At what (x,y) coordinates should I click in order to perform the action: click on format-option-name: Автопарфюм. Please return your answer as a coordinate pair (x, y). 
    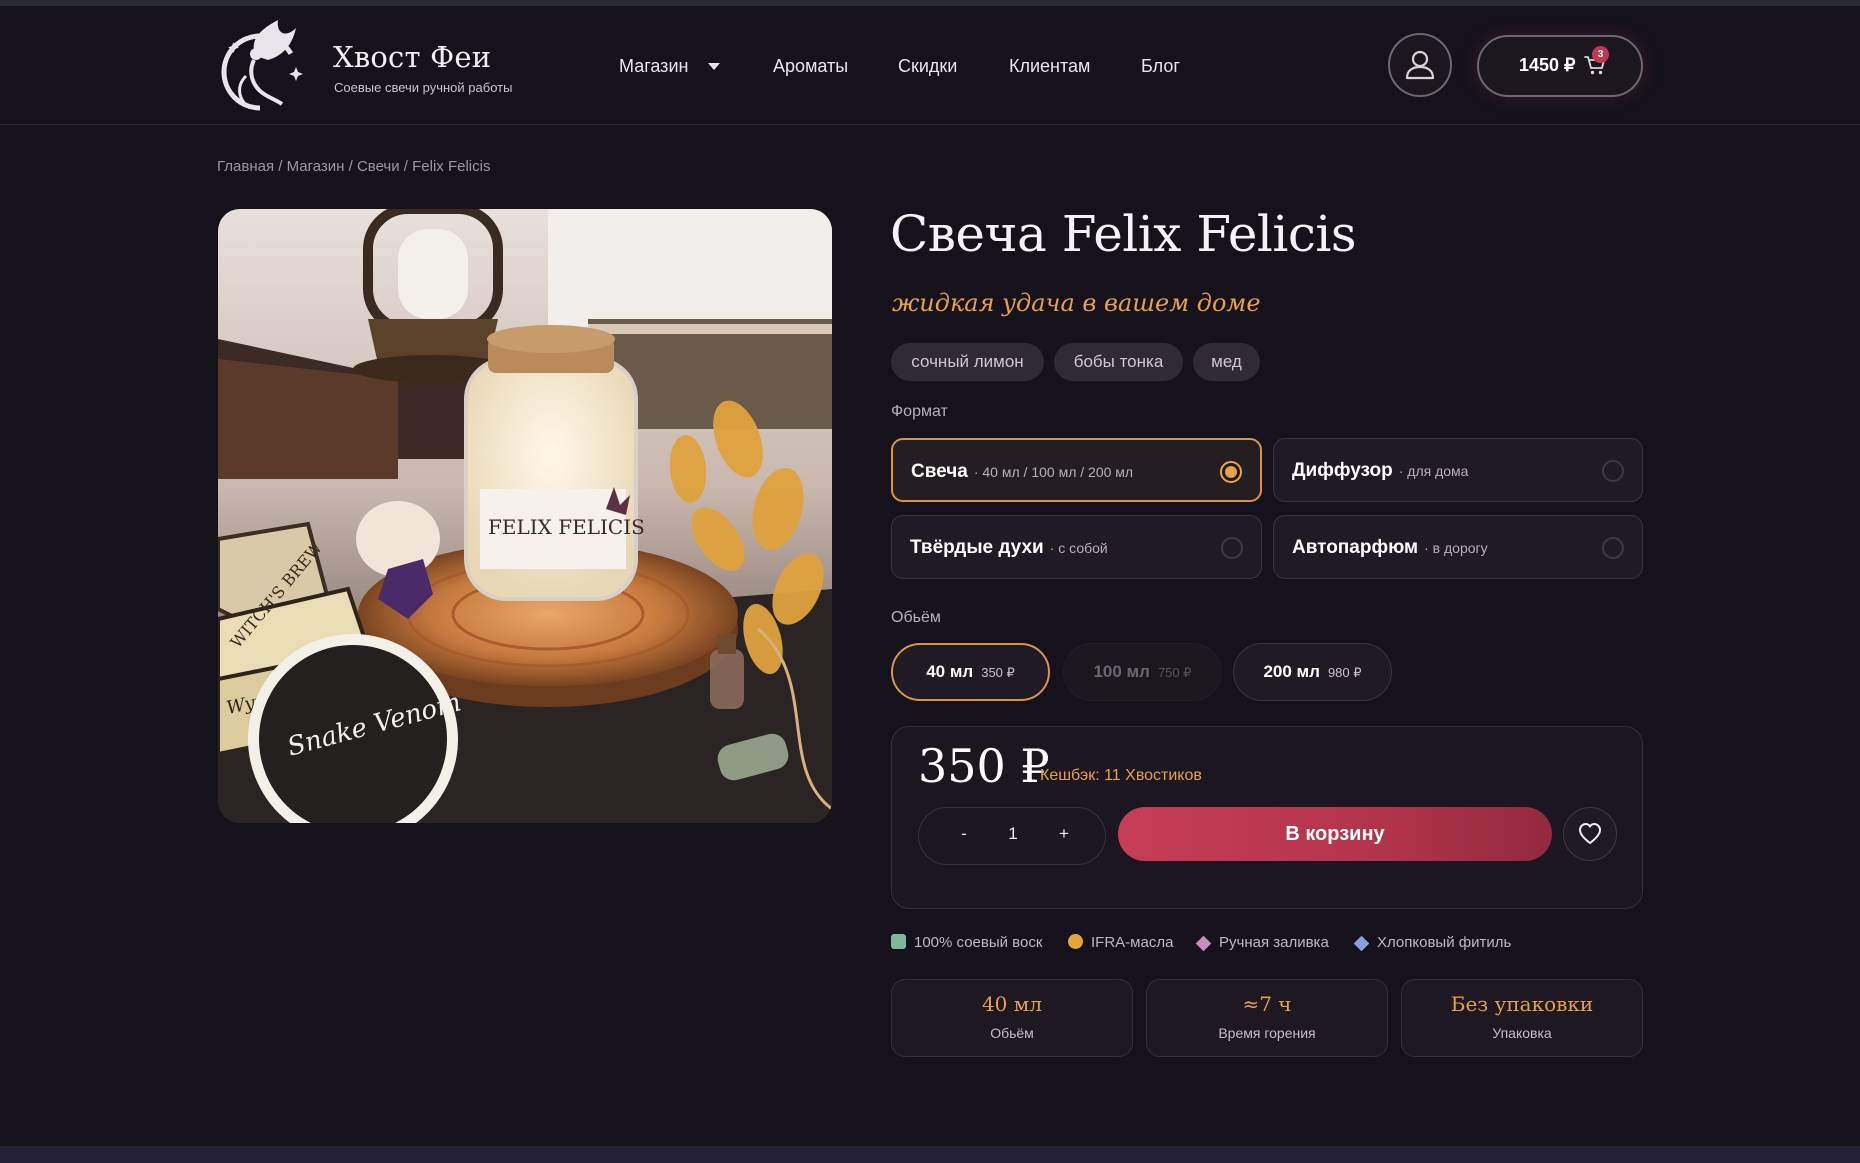
    Looking at the image, I should click on (1355, 547).